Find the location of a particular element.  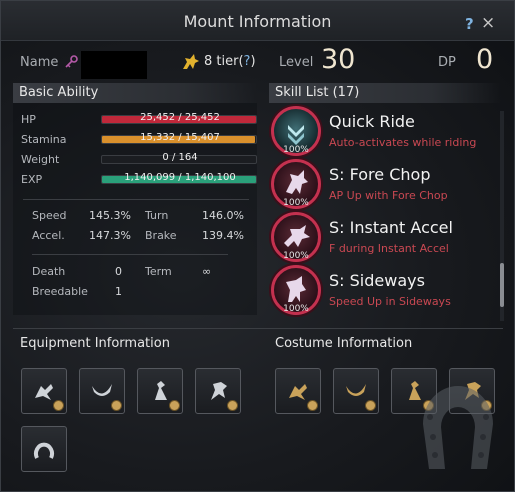

equipment-slot-barding is located at coordinates (160, 391).